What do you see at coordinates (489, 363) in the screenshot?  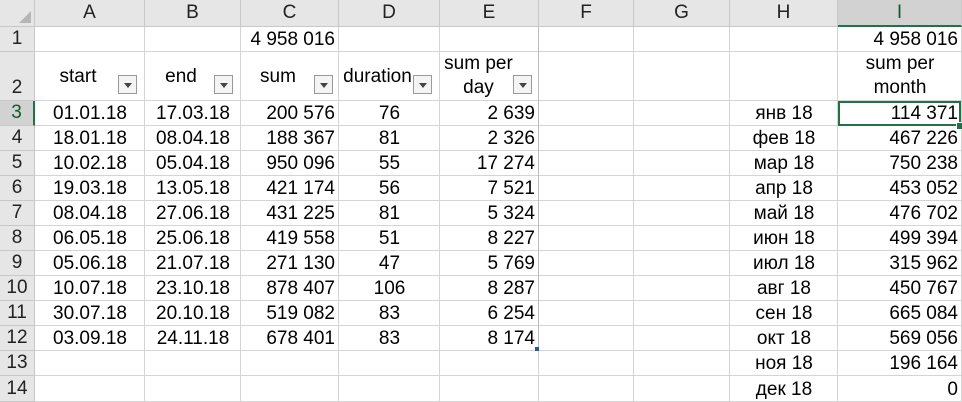 I see `cell-E13` at bounding box center [489, 363].